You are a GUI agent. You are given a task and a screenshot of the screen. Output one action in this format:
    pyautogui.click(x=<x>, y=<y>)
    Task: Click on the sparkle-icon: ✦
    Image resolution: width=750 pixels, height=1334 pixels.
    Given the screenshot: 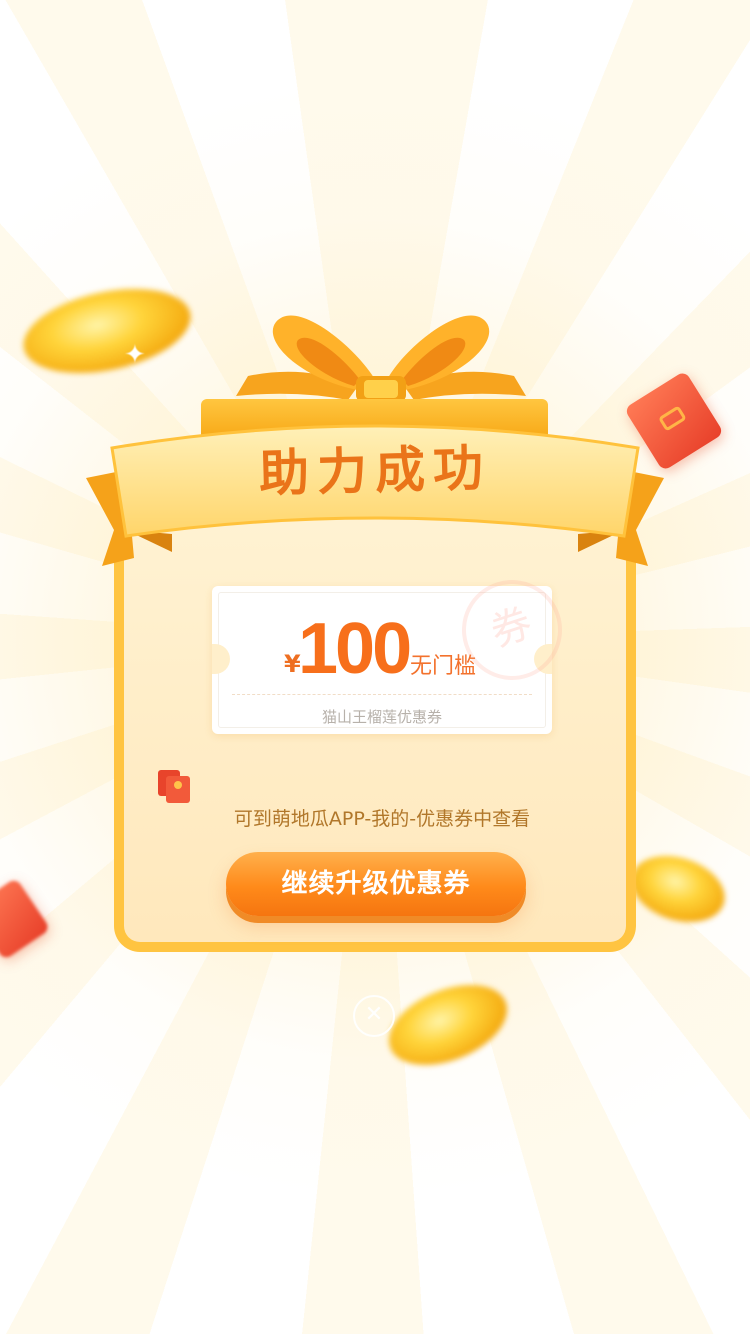 What is the action you would take?
    pyautogui.click(x=135, y=355)
    